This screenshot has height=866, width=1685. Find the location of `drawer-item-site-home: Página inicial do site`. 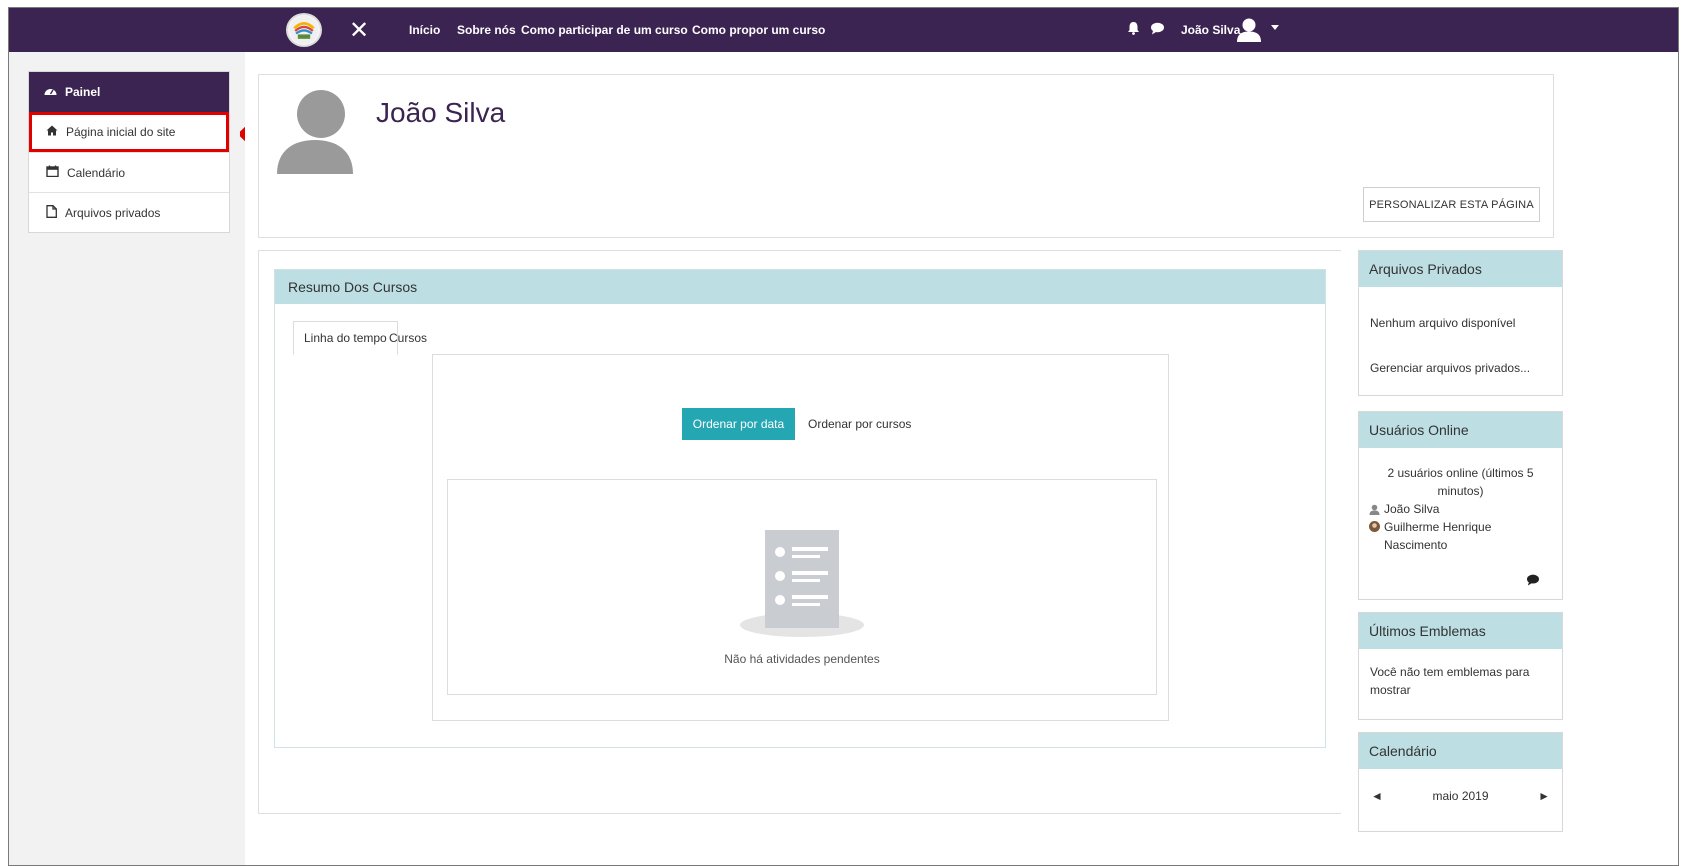

drawer-item-site-home: Página inicial do site is located at coordinates (129, 132).